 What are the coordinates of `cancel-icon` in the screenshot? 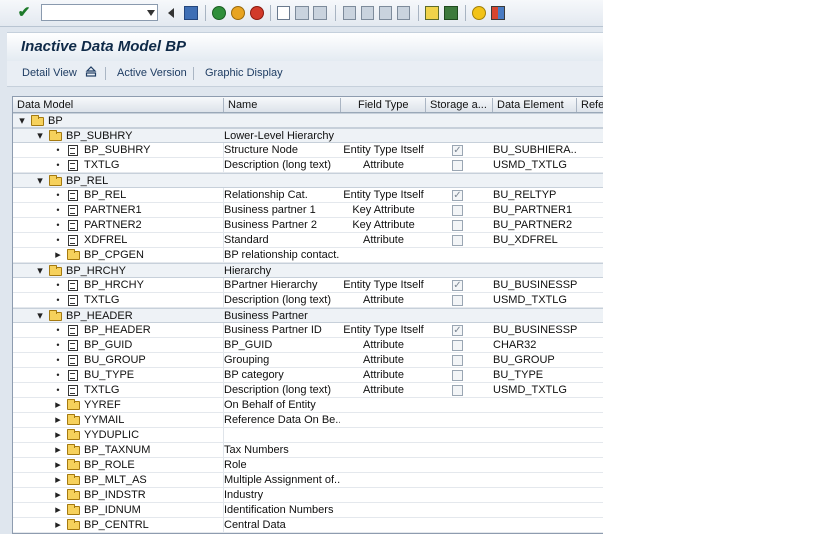 It's located at (257, 13).